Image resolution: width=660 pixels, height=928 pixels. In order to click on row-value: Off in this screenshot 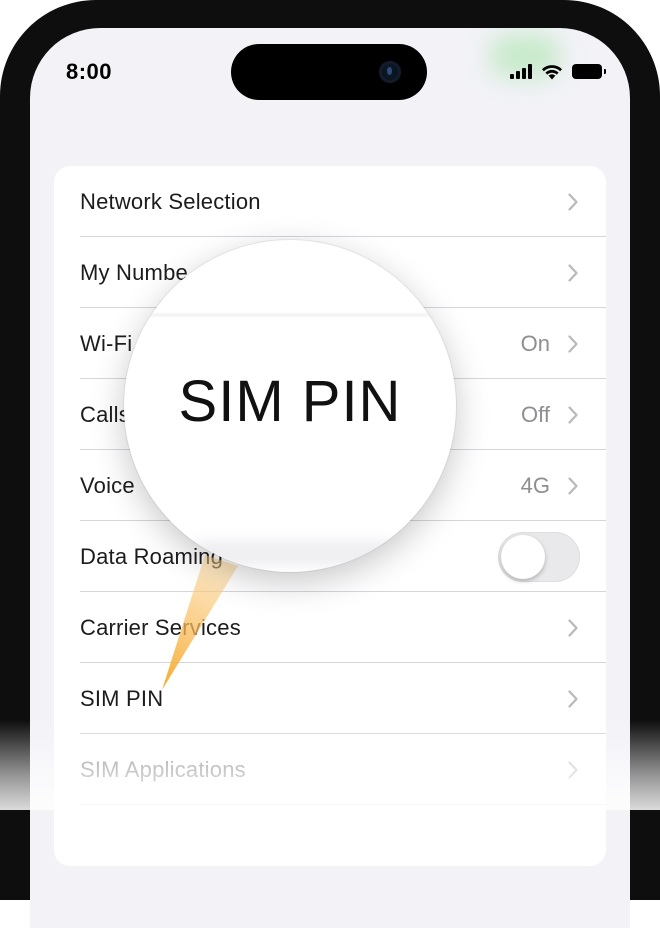, I will do `click(535, 414)`.